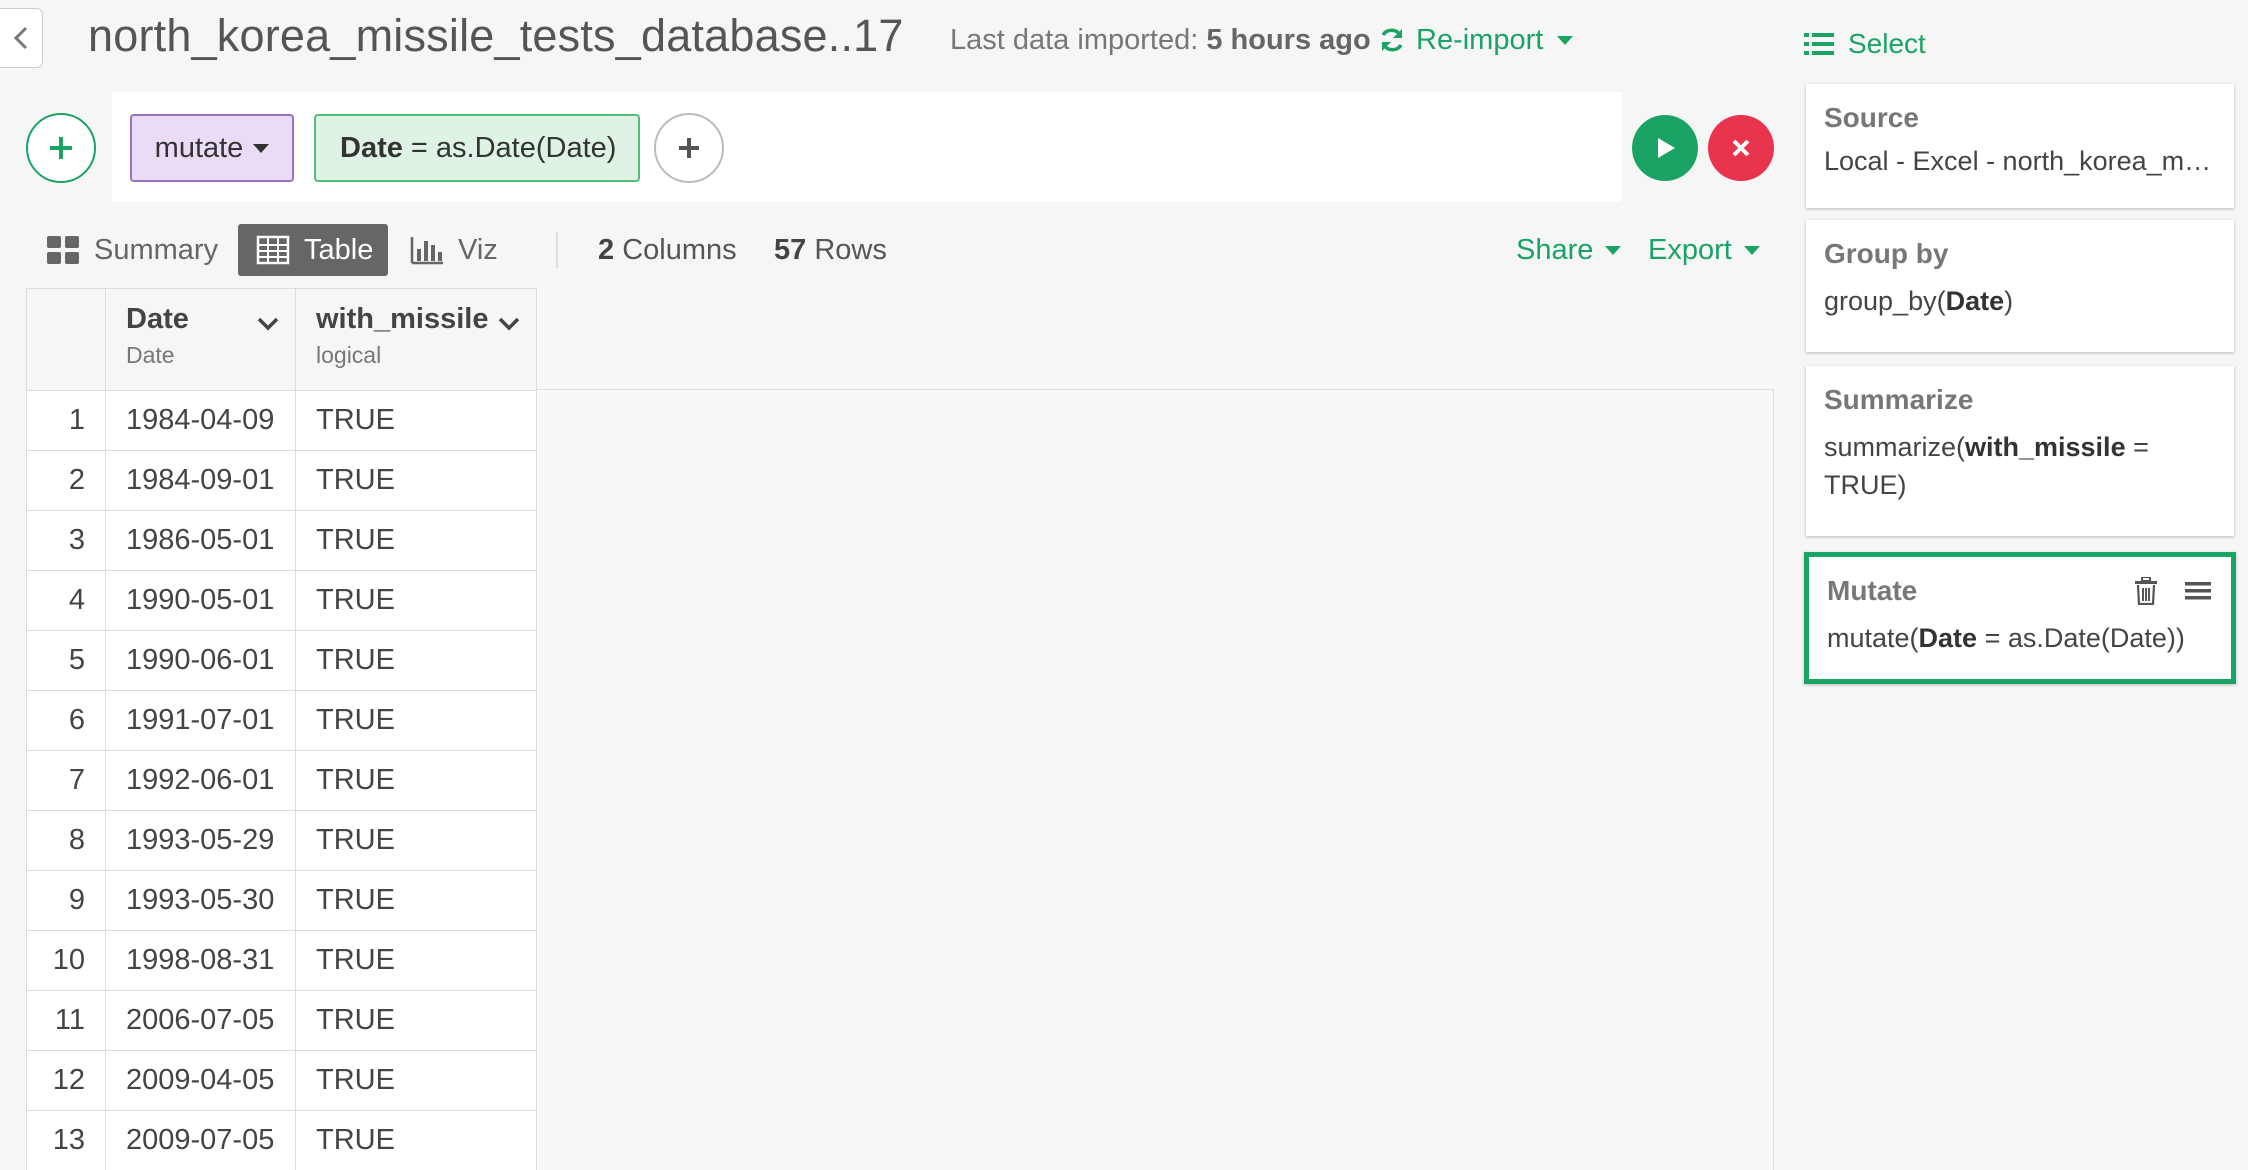 This screenshot has width=2248, height=1170. What do you see at coordinates (790, 250) in the screenshot?
I see `rows-count-value: 57` at bounding box center [790, 250].